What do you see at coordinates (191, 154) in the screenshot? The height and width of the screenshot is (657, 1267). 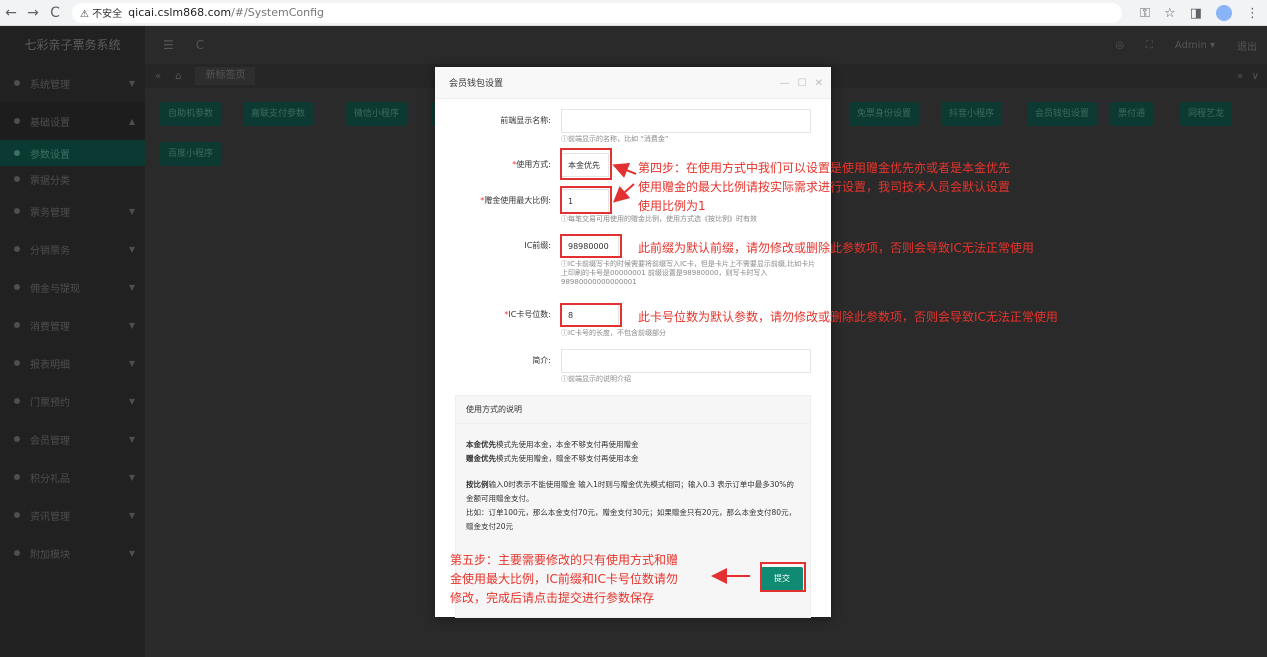 I see `config-btn-baidu: 百度小程序` at bounding box center [191, 154].